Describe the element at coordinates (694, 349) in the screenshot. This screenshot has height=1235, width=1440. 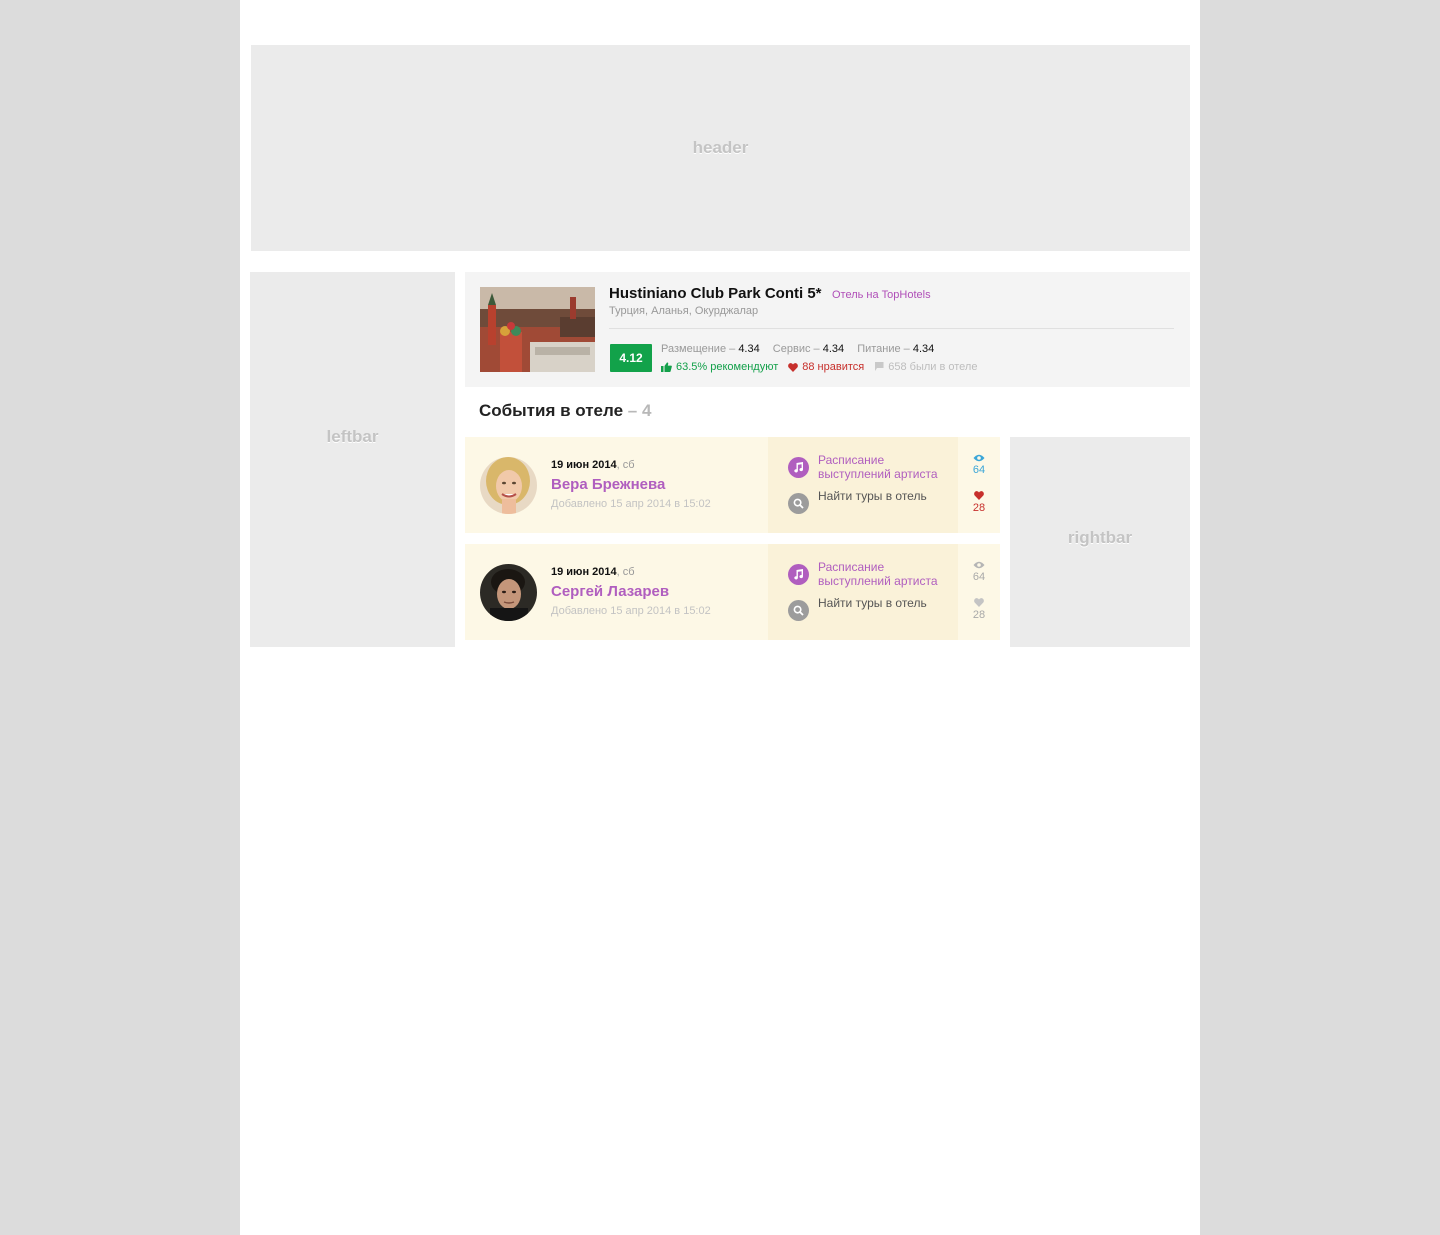
I see `rating-label: Размещение` at that location.